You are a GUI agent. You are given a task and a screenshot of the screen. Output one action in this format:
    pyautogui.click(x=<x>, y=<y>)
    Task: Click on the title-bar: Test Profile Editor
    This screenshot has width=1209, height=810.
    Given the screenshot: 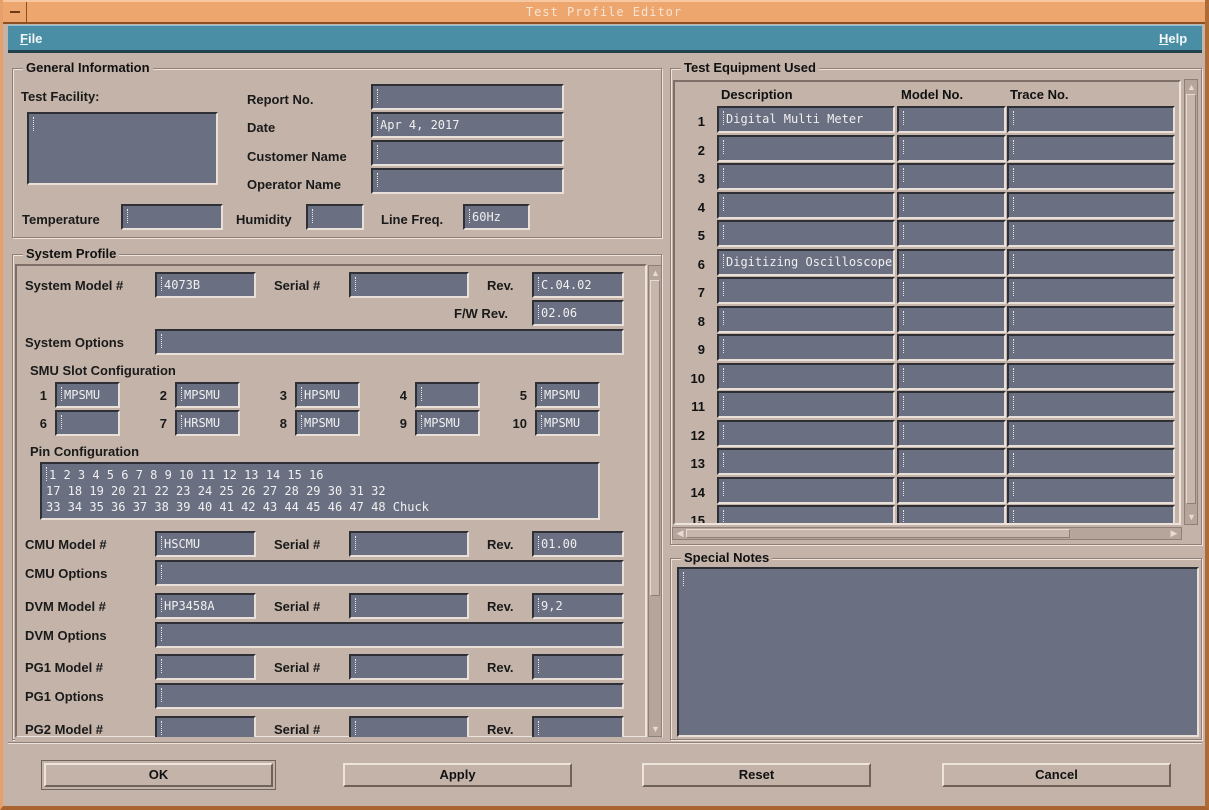 What is the action you would take?
    pyautogui.click(x=604, y=12)
    